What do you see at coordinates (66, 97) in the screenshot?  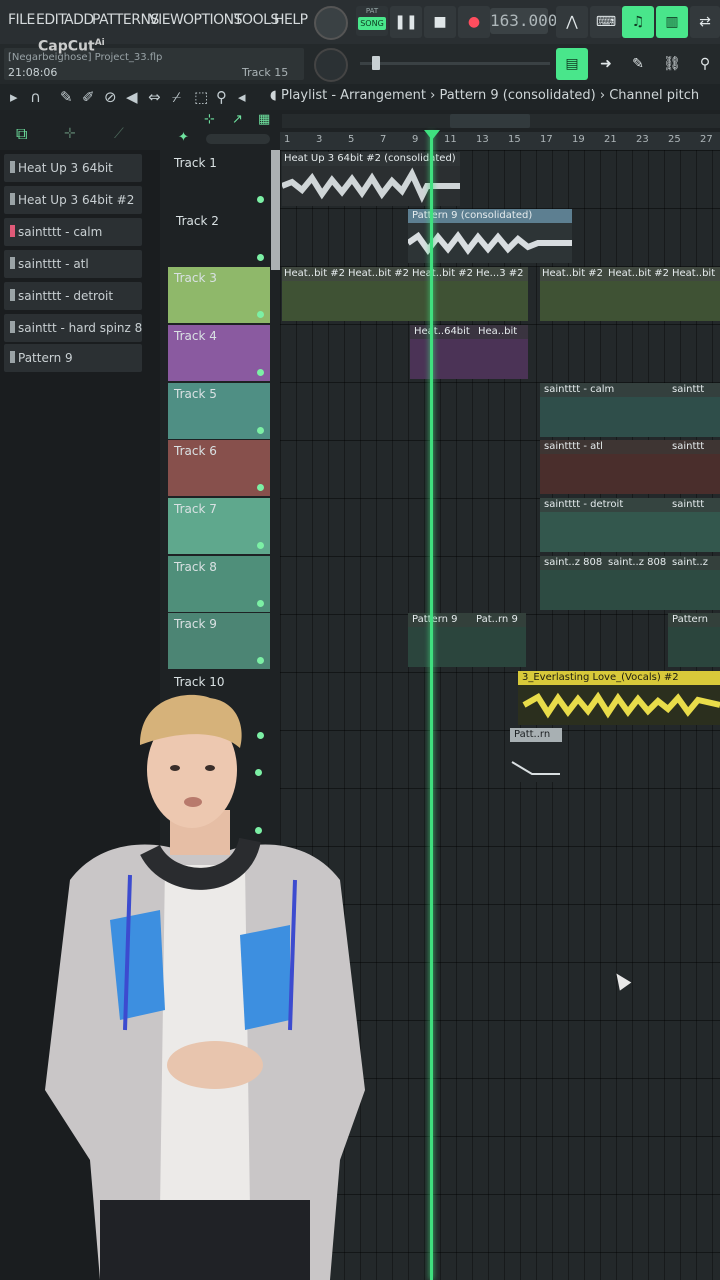 I see `pencil-tool-icon: ✎` at bounding box center [66, 97].